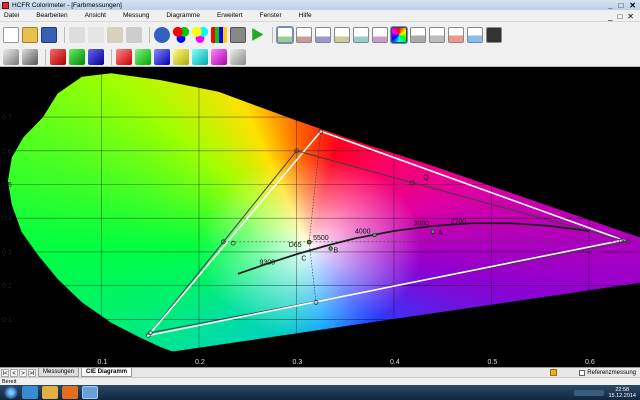 The image size is (640, 400). Describe the element at coordinates (11, 34) in the screenshot. I see `new-icon` at that location.